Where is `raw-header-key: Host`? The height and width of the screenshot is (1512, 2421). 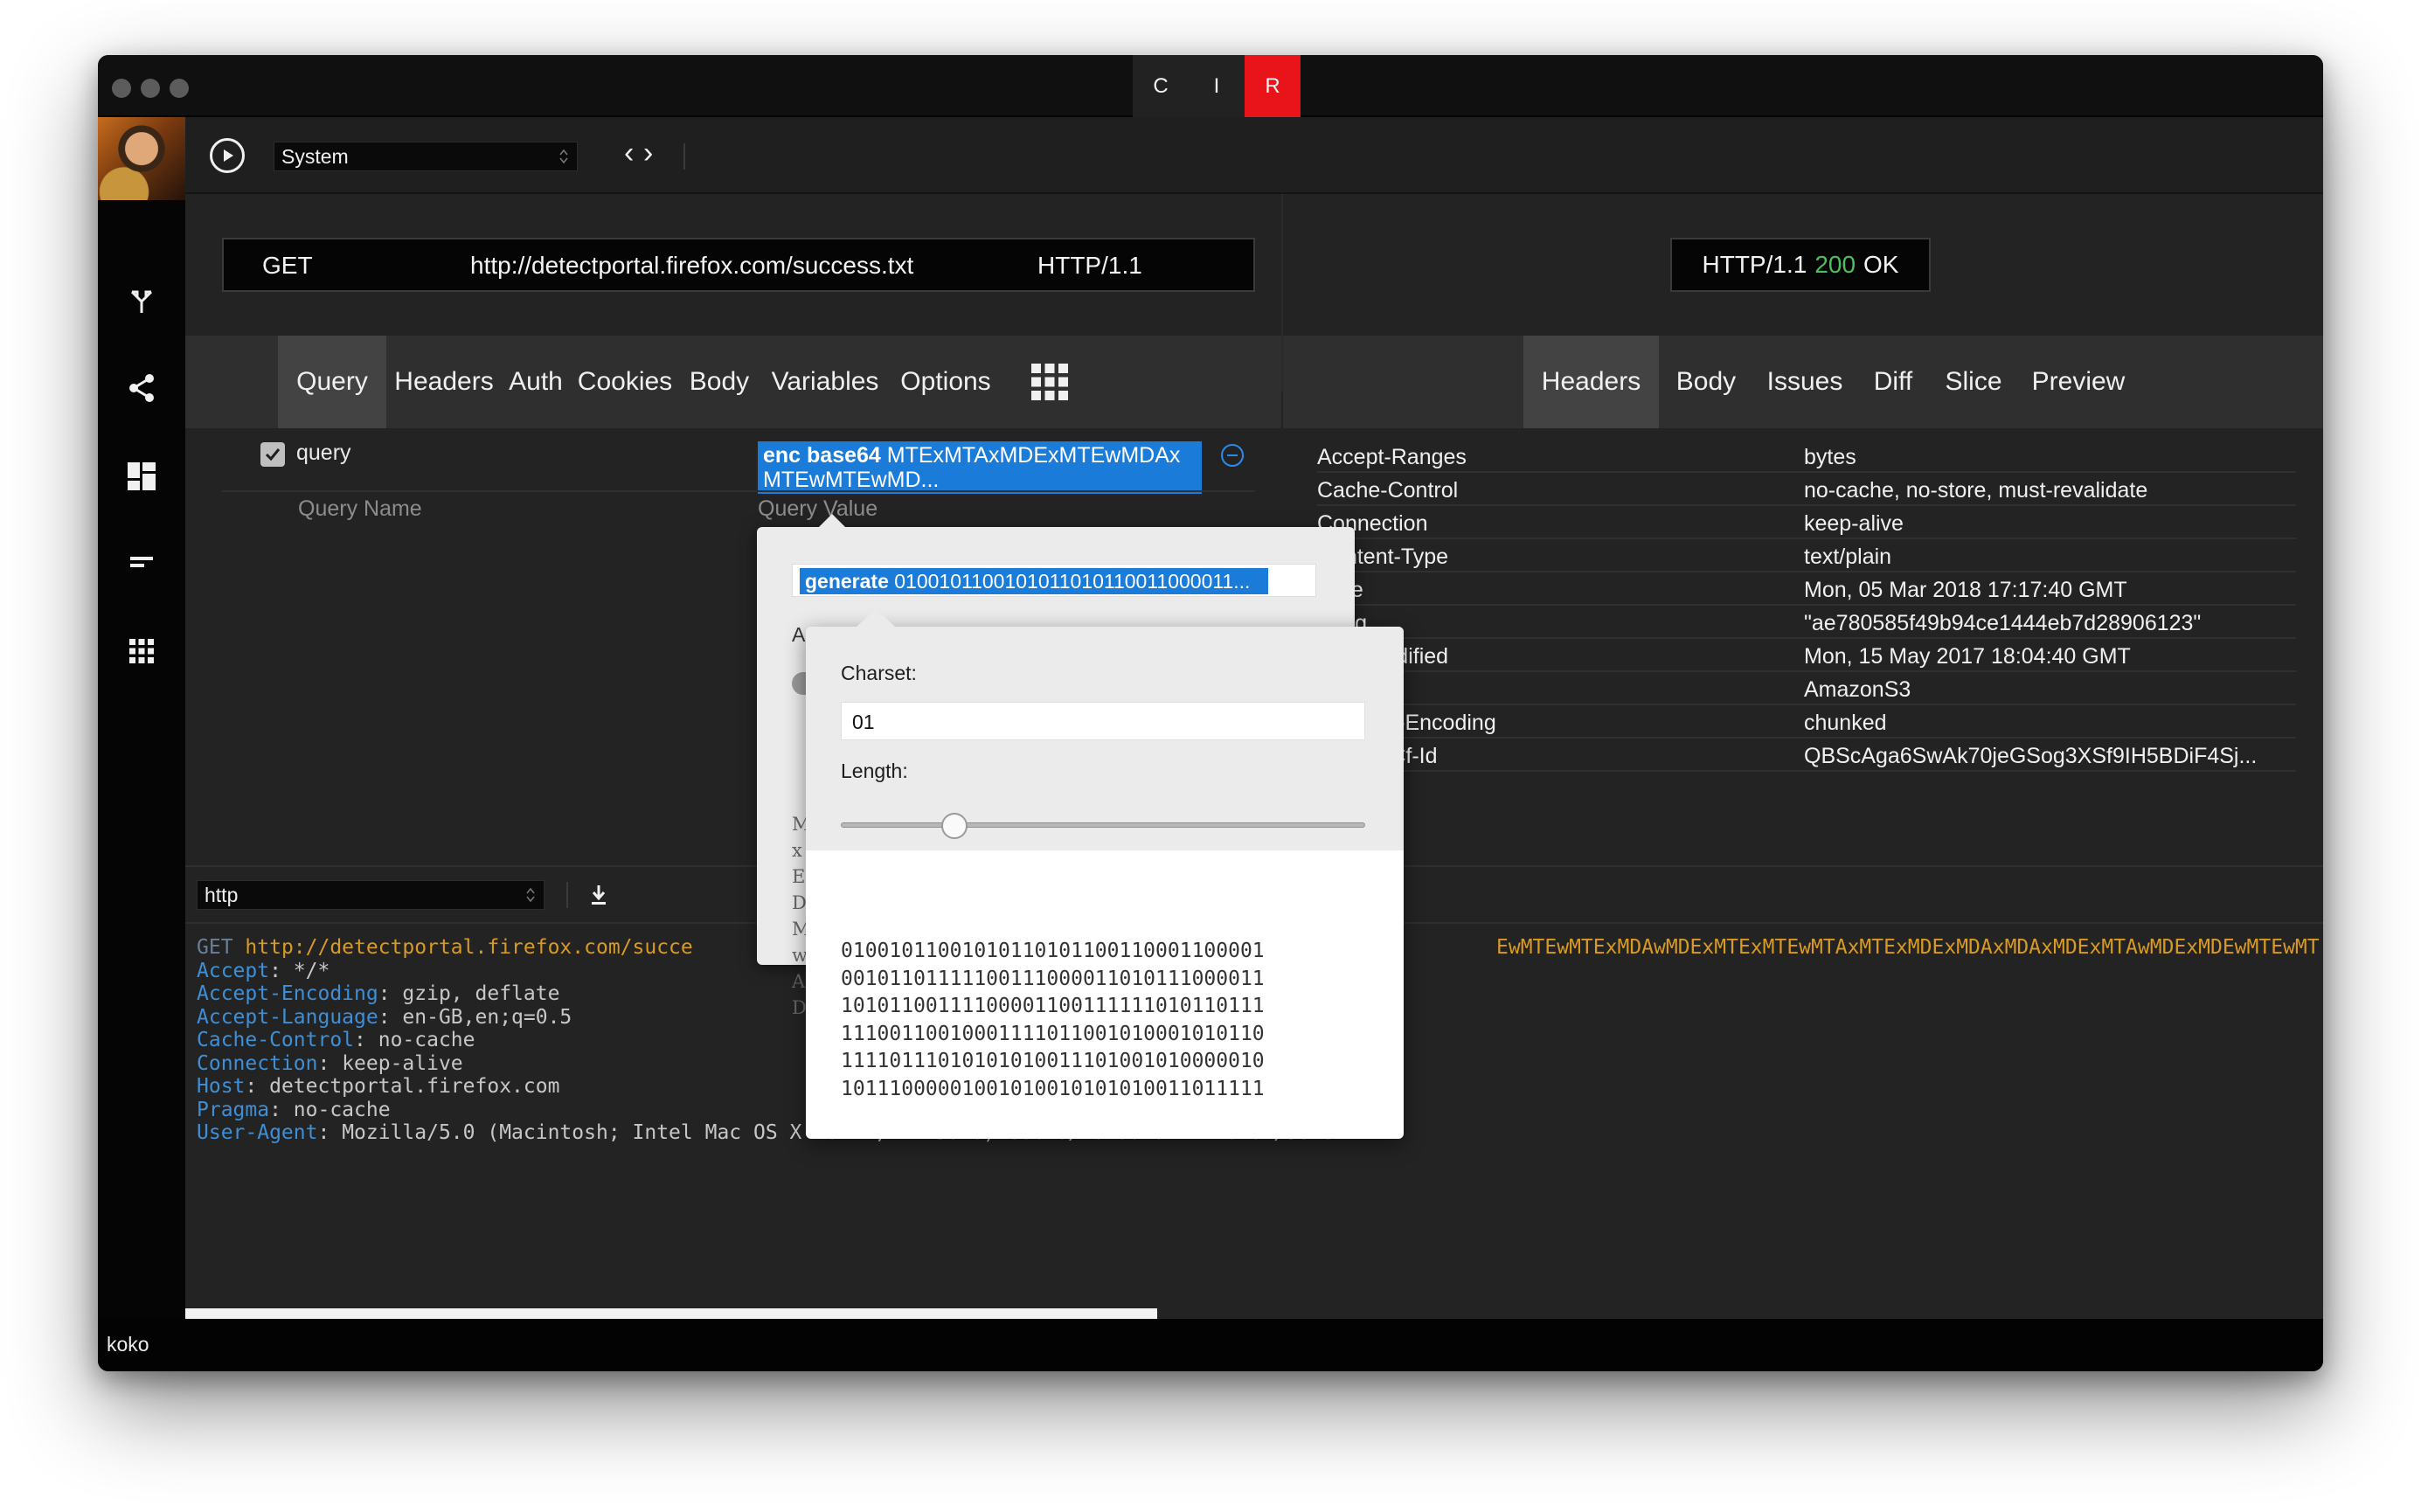 raw-header-key: Host is located at coordinates (221, 1086).